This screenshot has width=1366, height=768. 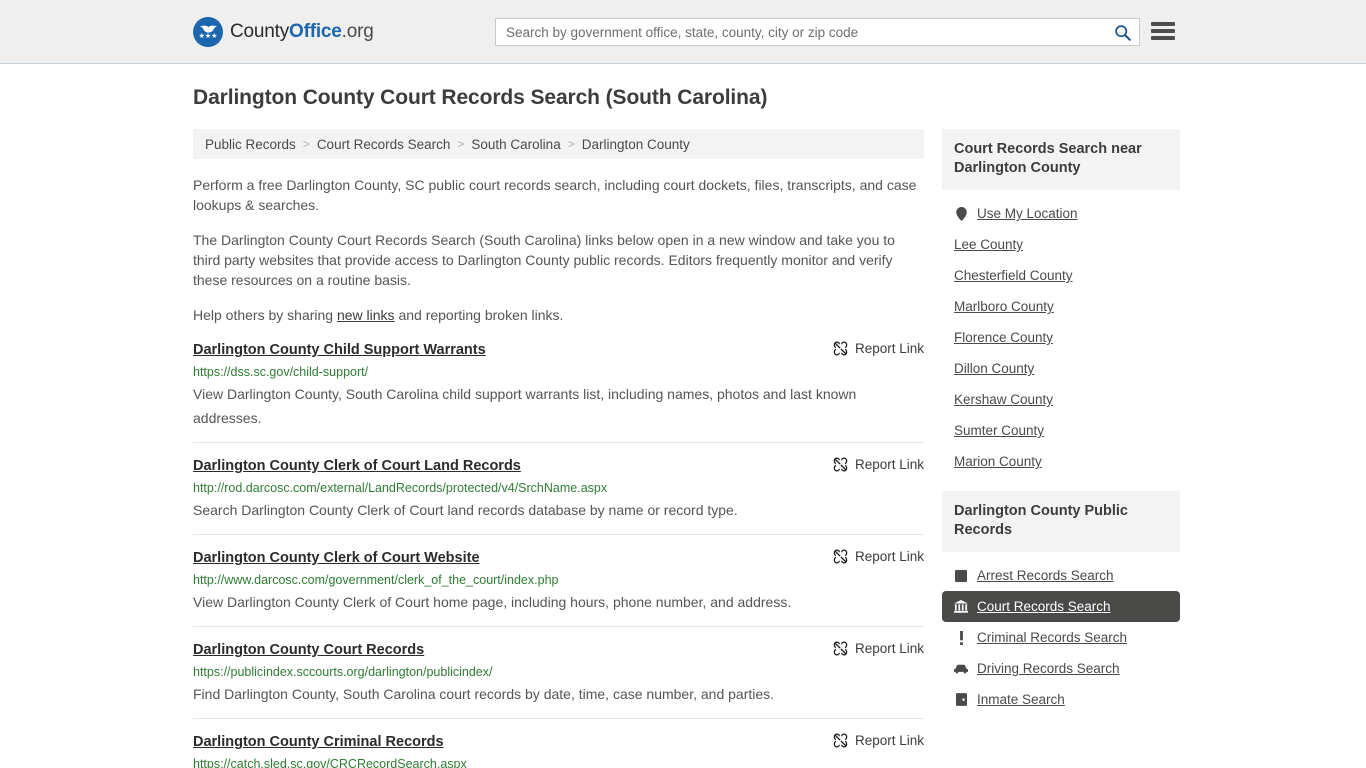 I want to click on map-pin-icon, so click(x=961, y=213).